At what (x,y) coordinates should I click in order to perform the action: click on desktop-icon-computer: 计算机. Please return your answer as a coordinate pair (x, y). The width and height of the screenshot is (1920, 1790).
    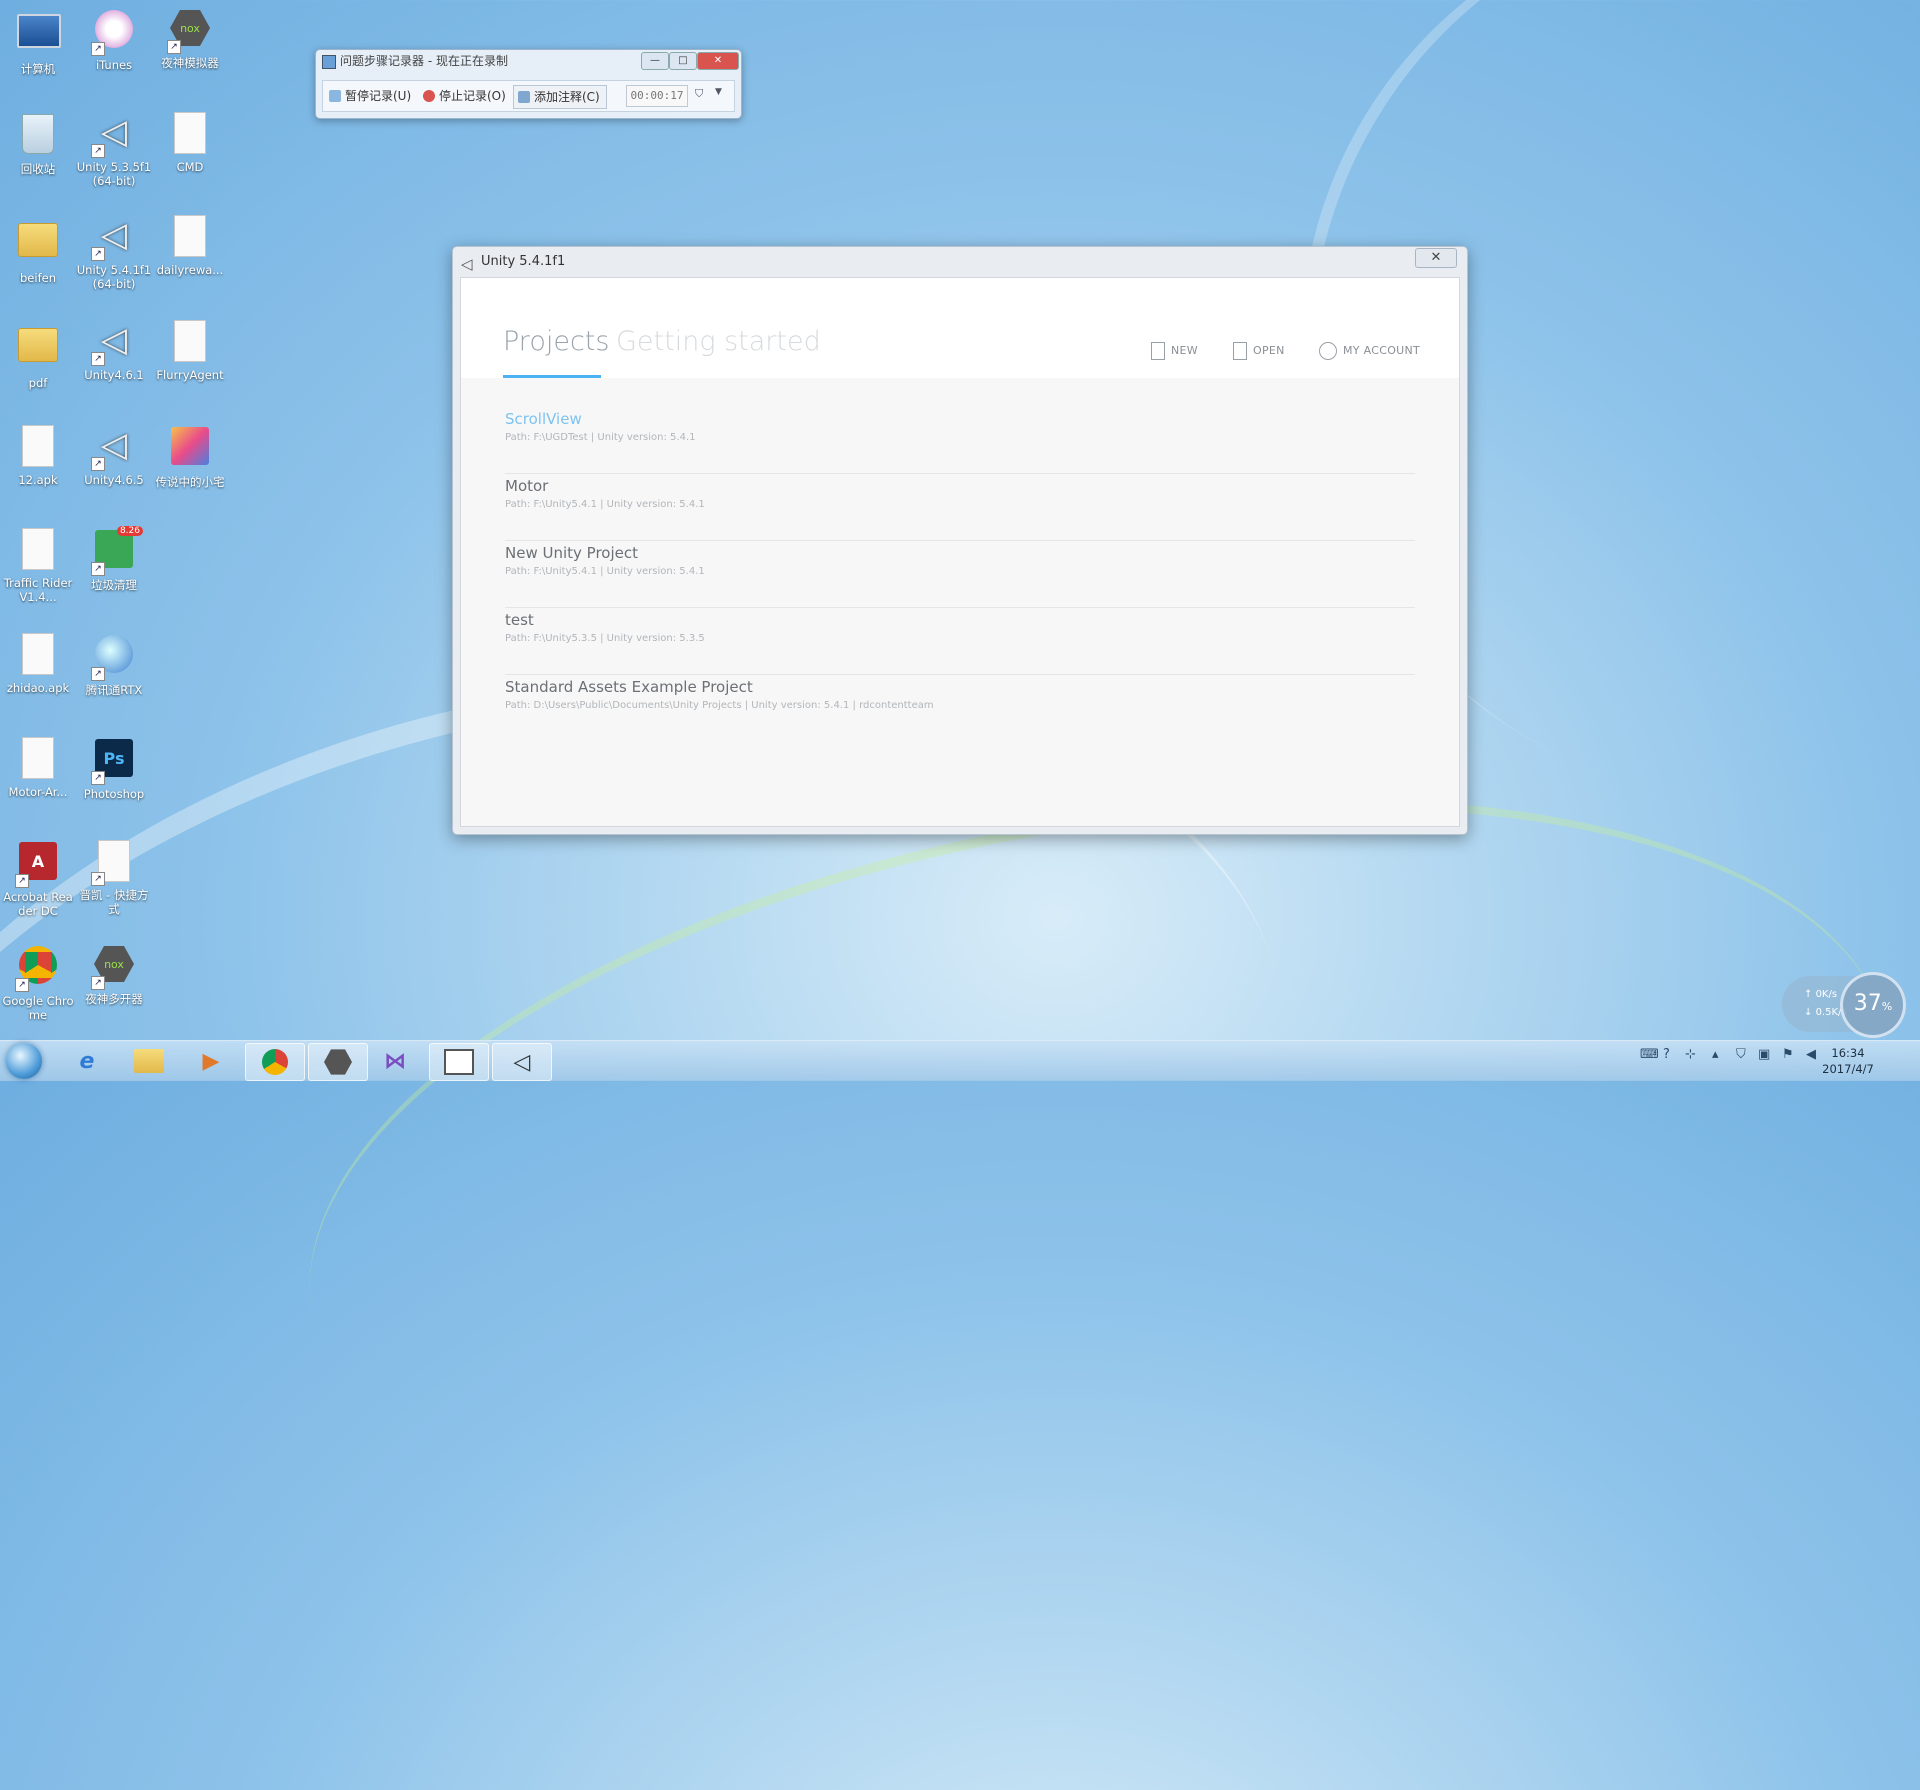
    Looking at the image, I should click on (38, 42).